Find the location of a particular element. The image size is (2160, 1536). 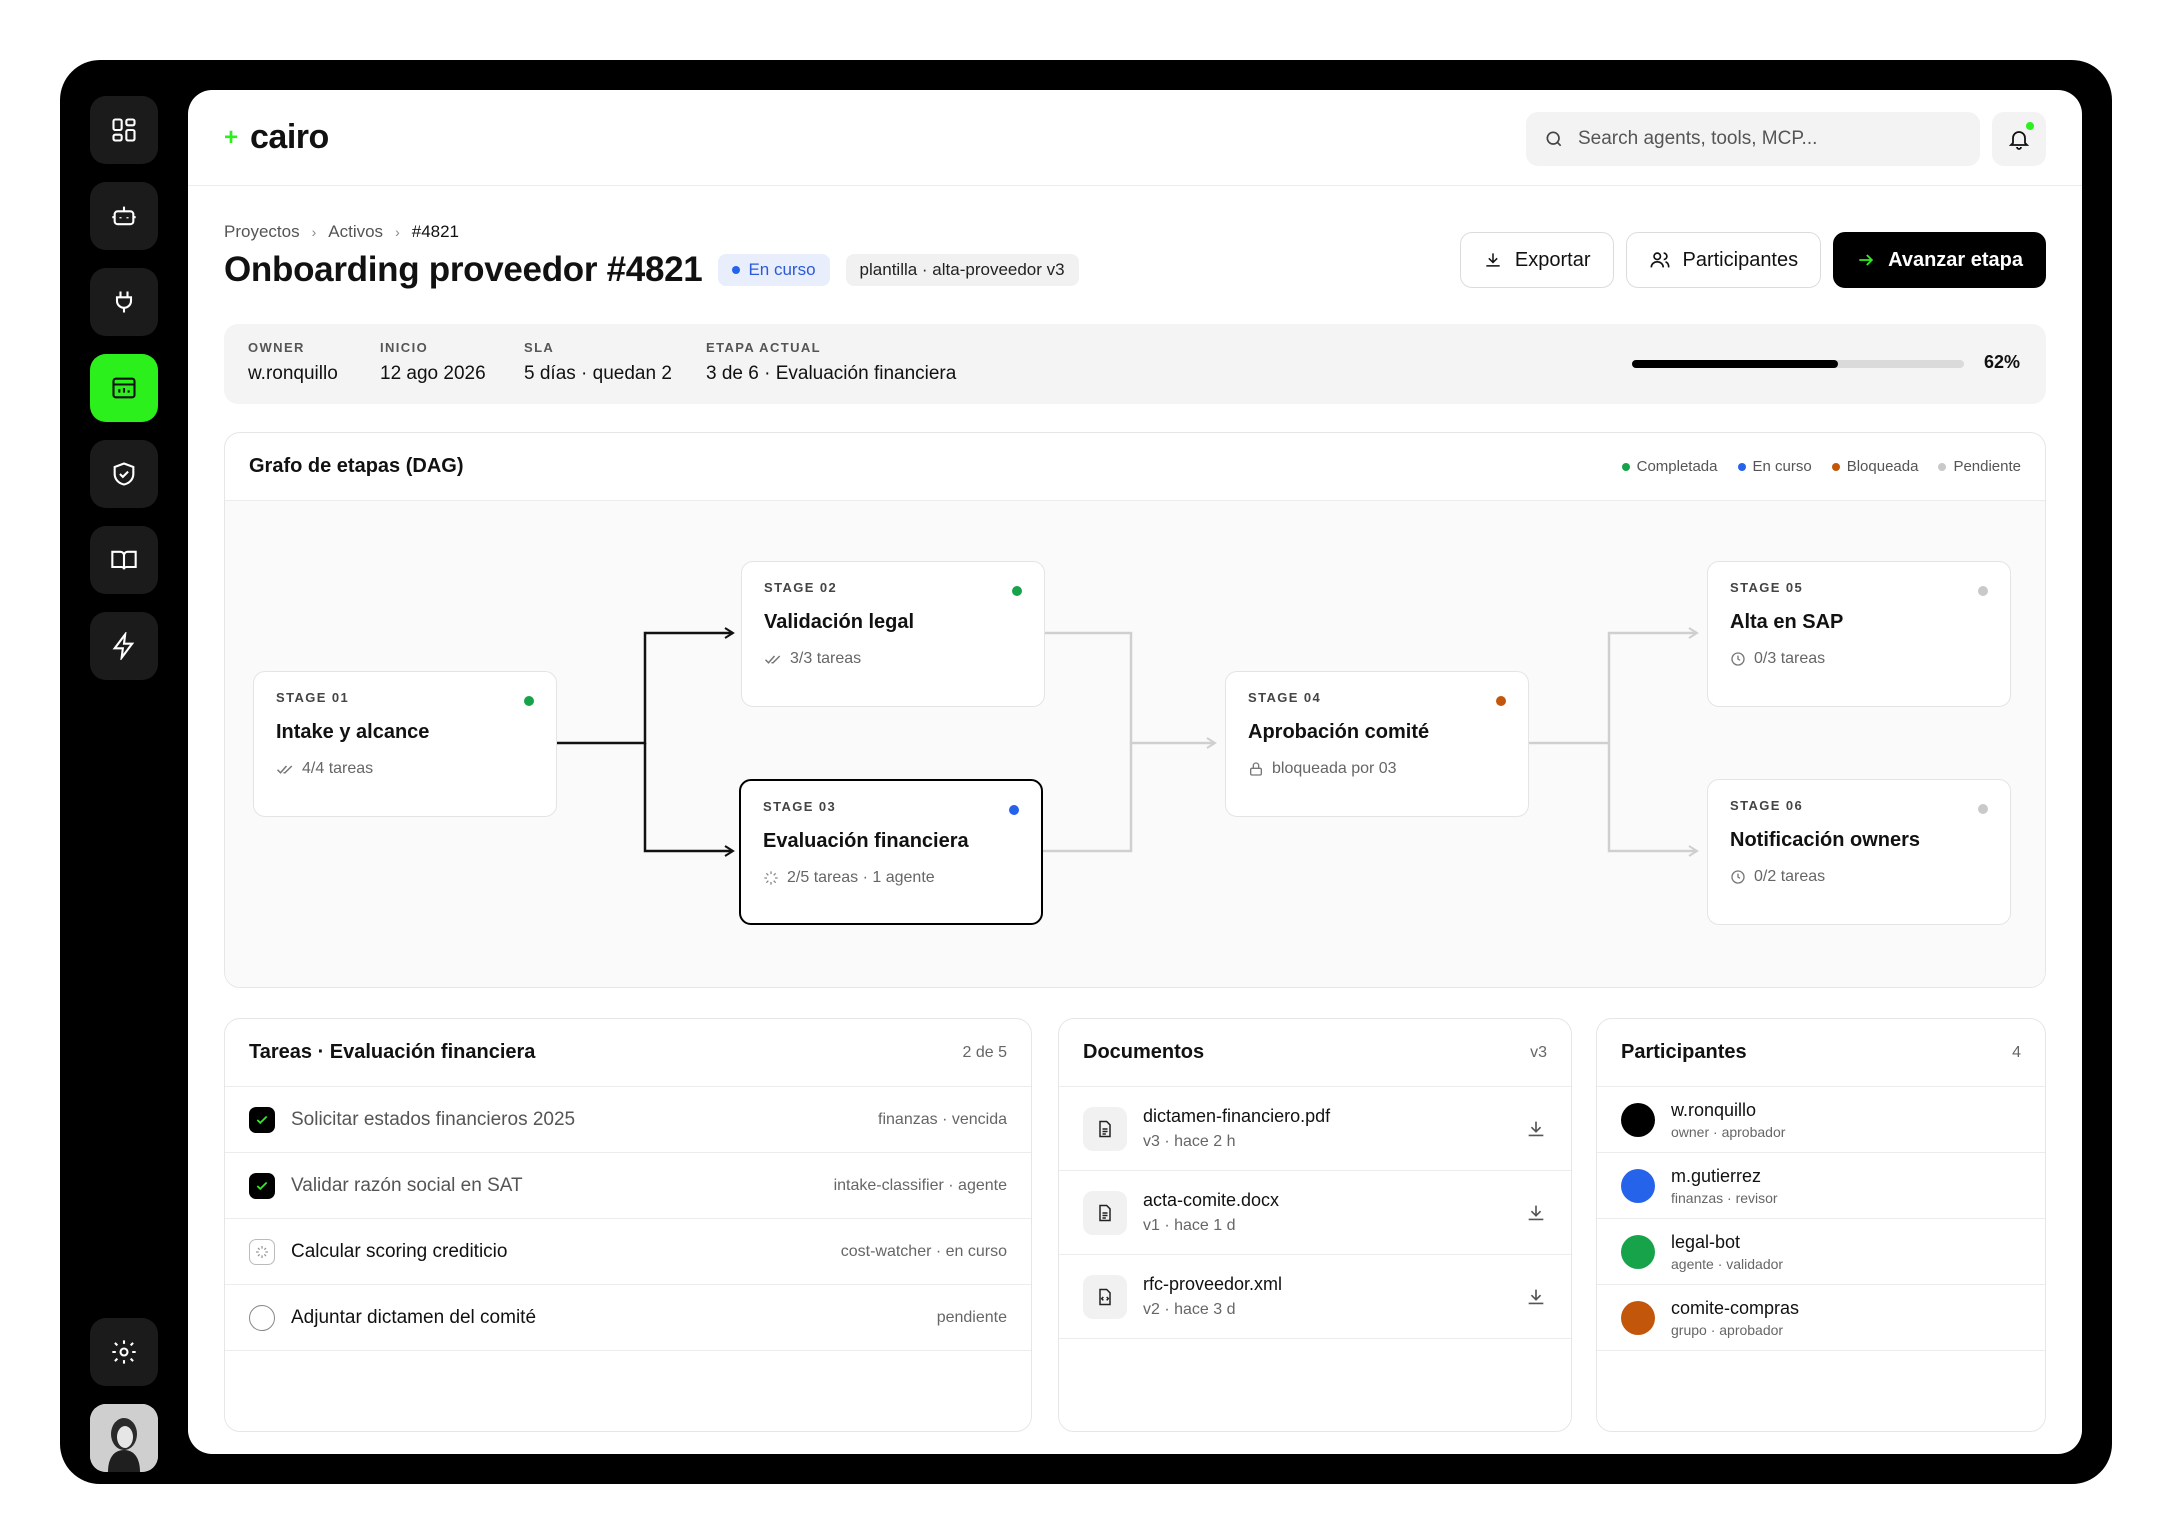

page-actions: Exportar Participantes Avanzar etapa is located at coordinates (1752, 260).